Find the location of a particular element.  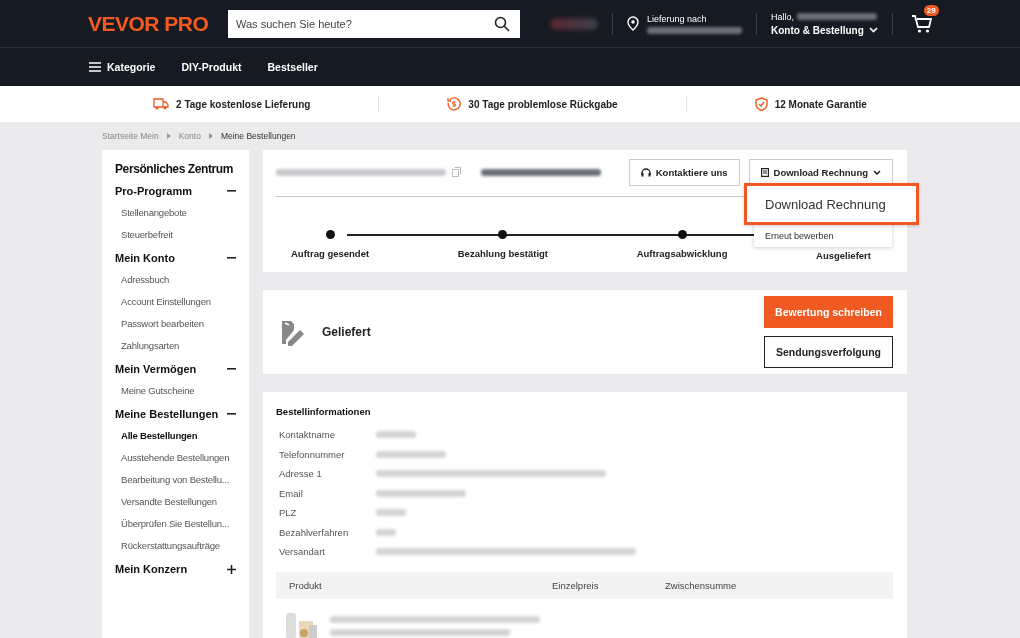

sidebar-item: Passwort bearbeiten is located at coordinates (175, 324).